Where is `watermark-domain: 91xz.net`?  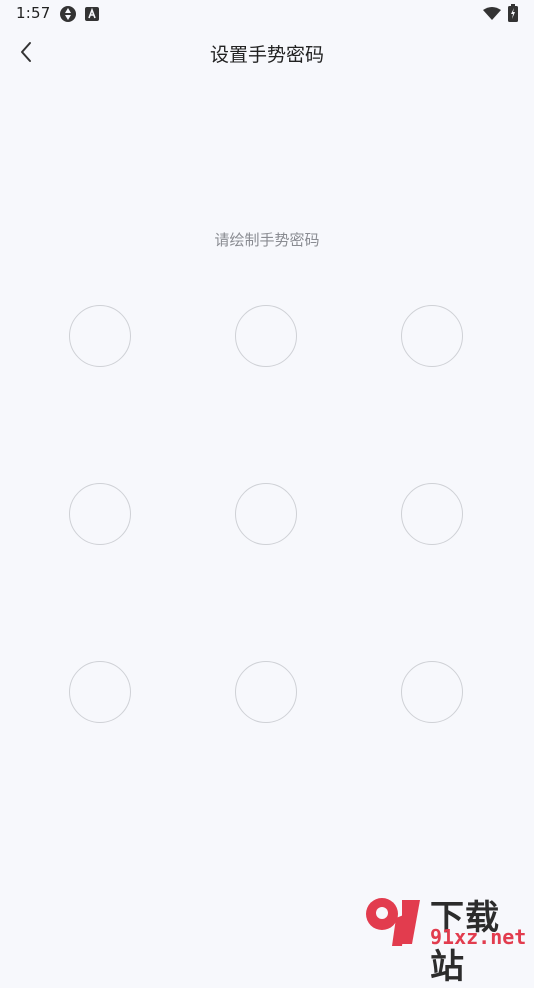
watermark-domain: 91xz.net is located at coordinates (478, 937).